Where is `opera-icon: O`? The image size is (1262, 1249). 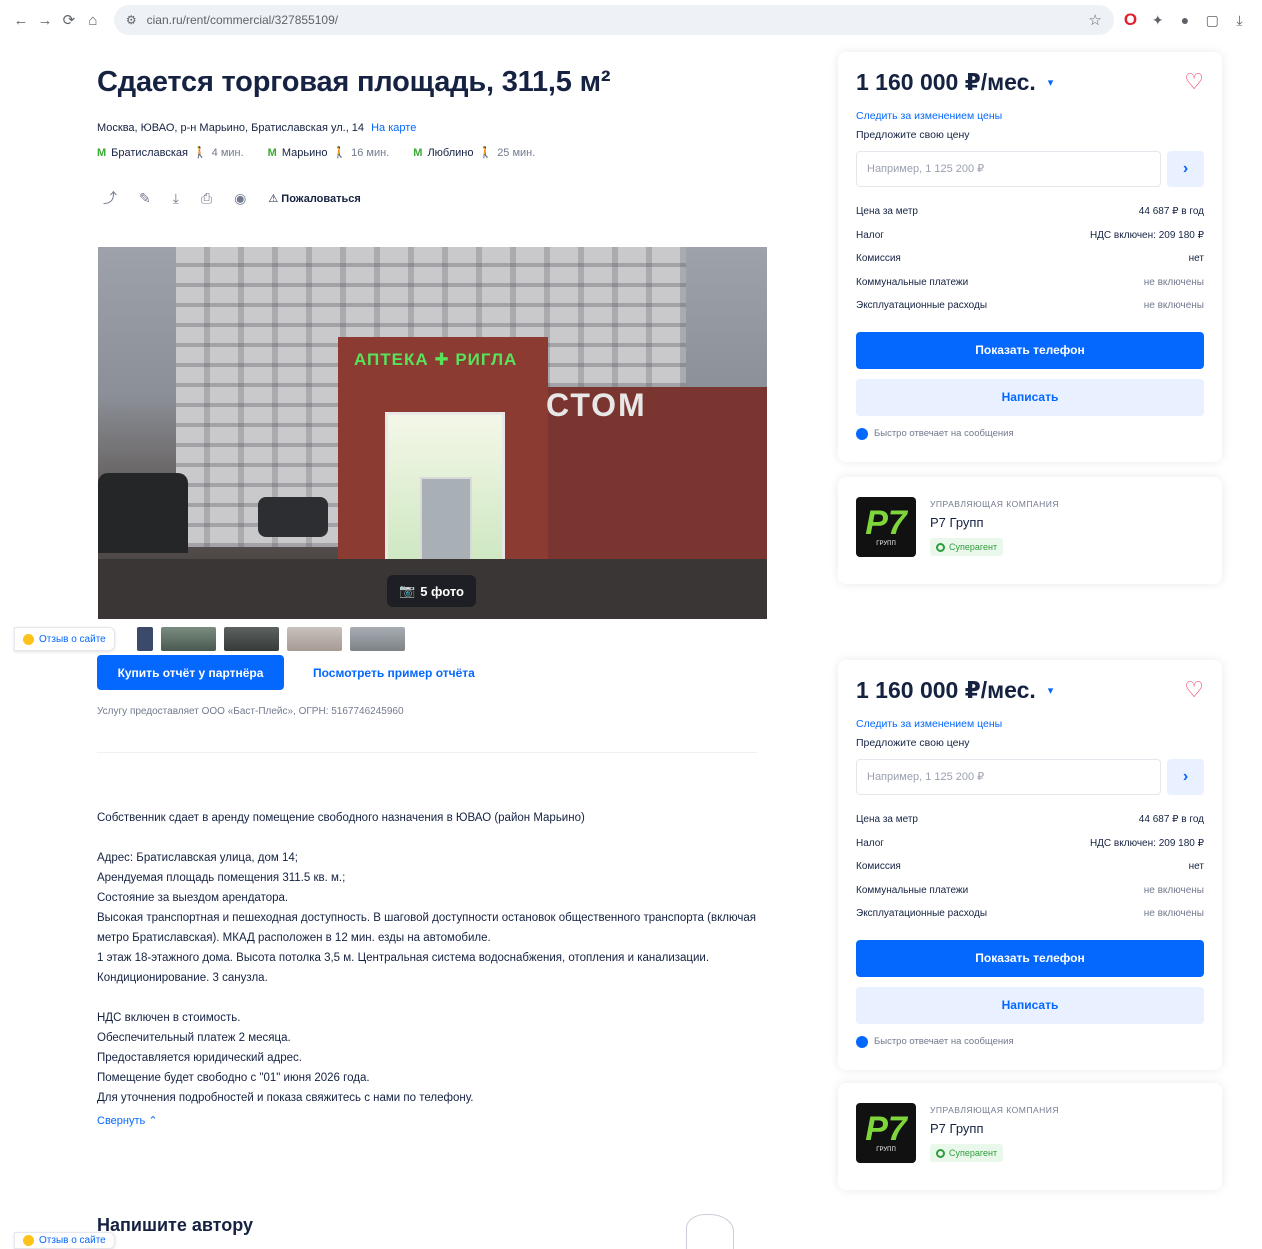 opera-icon: O is located at coordinates (1130, 20).